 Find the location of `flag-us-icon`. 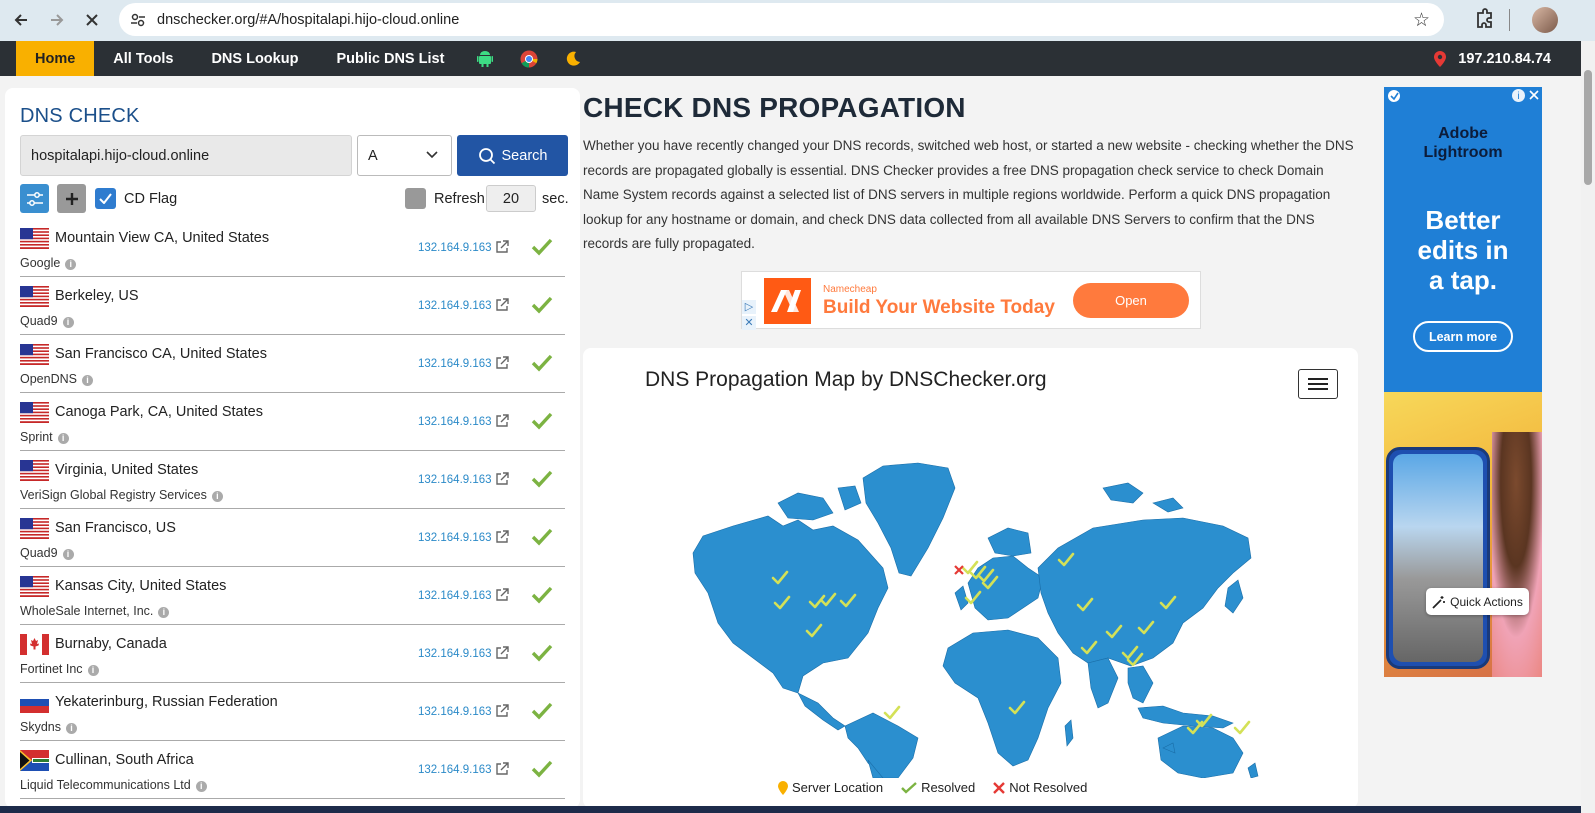

flag-us-icon is located at coordinates (34, 528).